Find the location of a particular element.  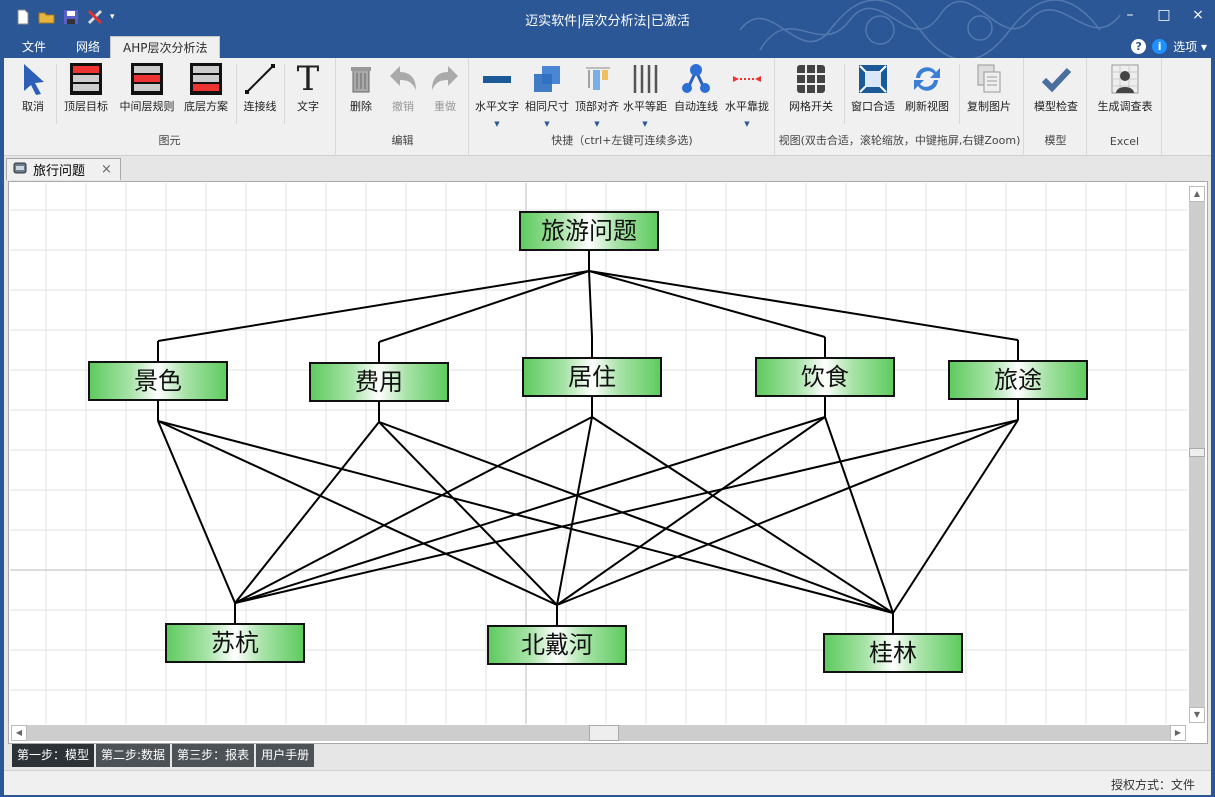

options-menu: 选项 ▾ is located at coordinates (1190, 46).